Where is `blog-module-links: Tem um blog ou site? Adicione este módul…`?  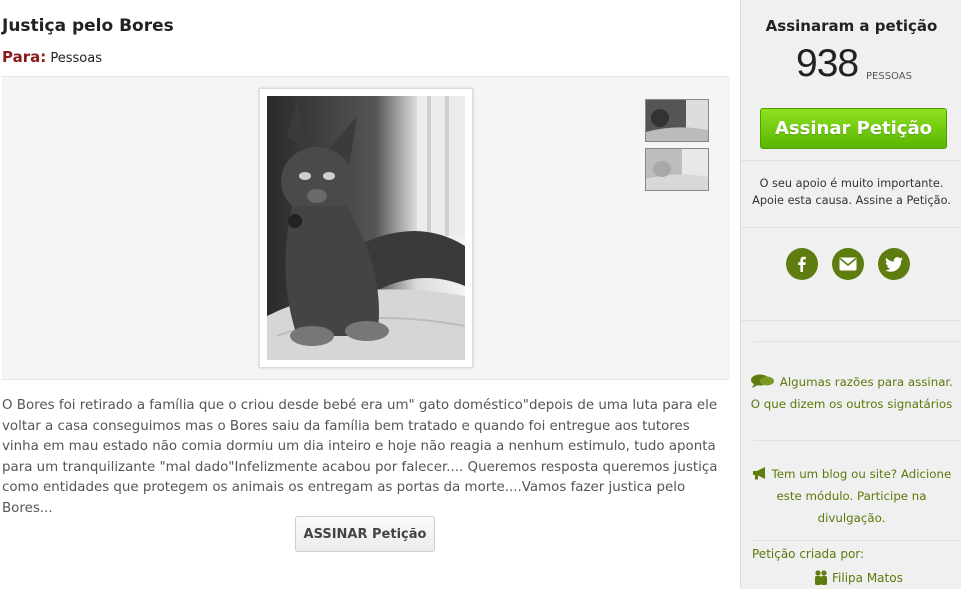
blog-module-links: Tem um blog ou site? Adicione este módul… is located at coordinates (851, 496).